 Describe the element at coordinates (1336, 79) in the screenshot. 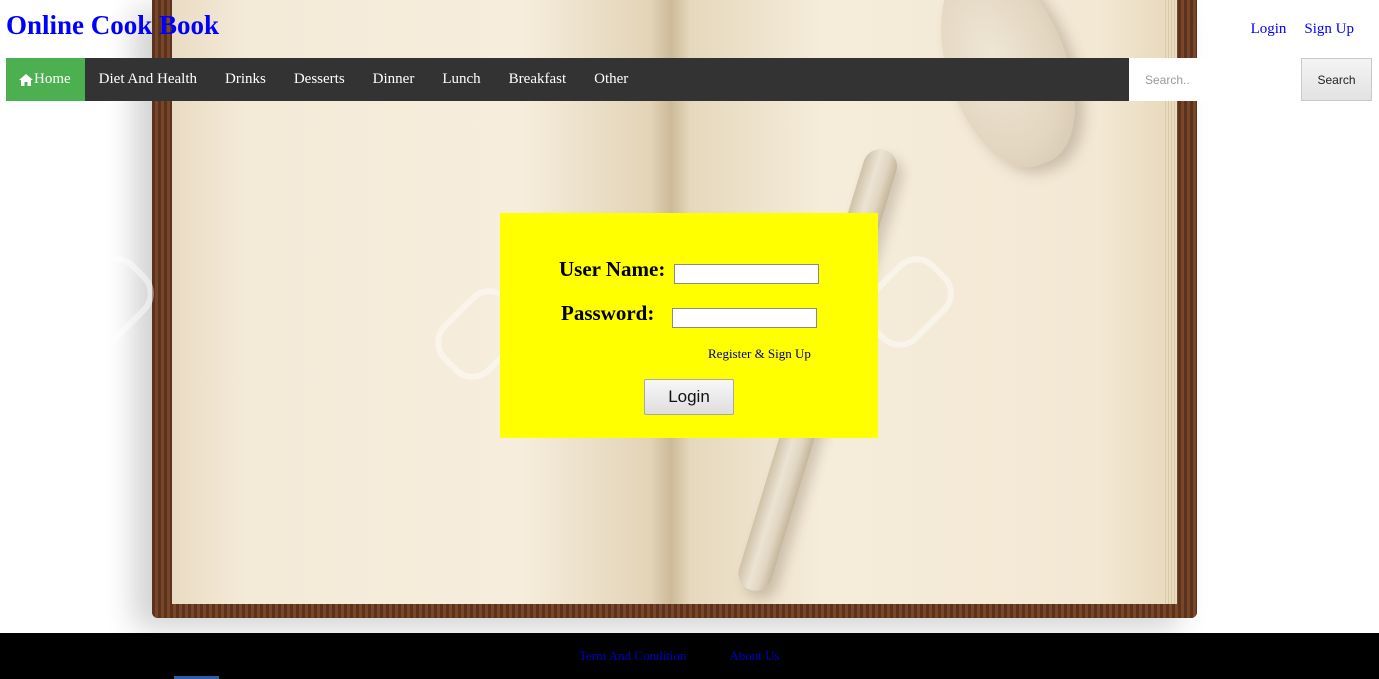

I see `search-button: Search` at that location.